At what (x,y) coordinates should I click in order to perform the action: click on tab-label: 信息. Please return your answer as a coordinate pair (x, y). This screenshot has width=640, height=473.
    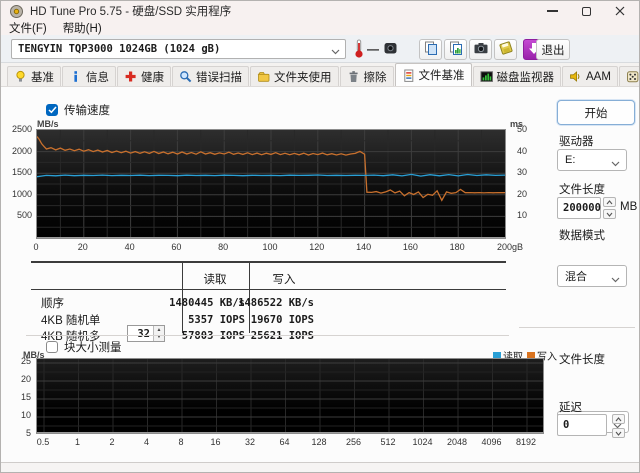
    Looking at the image, I should click on (97, 77).